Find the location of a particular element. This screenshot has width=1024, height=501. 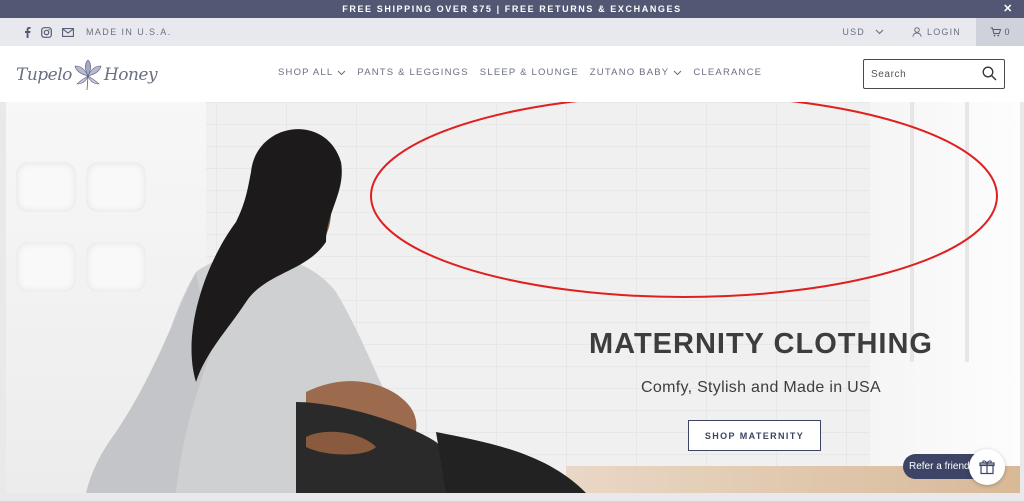

nav-label: CLEARANCE is located at coordinates (728, 72).